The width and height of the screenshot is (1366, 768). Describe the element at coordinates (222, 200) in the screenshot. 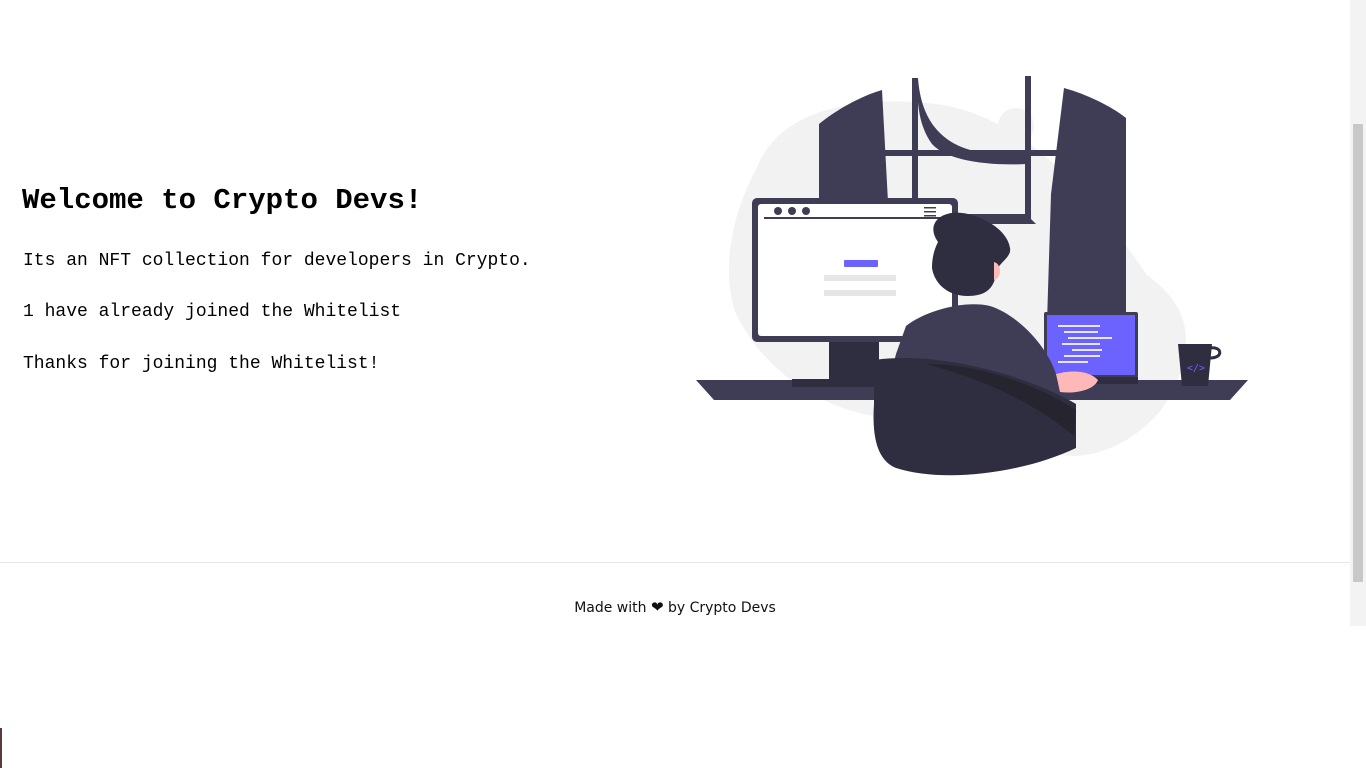

I see `page-title: Welcome to Crypto Devs!` at that location.